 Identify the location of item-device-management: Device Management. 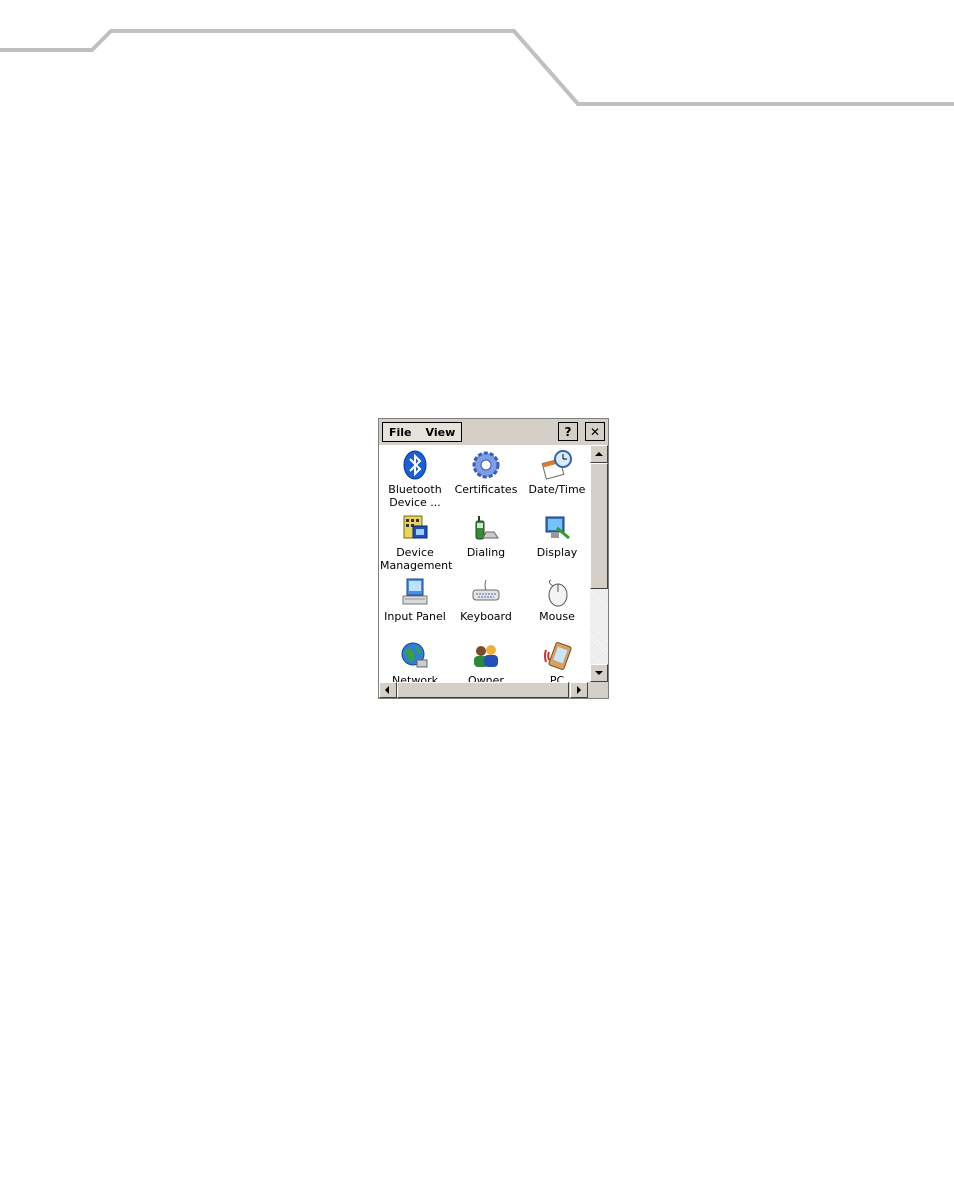
(416, 542).